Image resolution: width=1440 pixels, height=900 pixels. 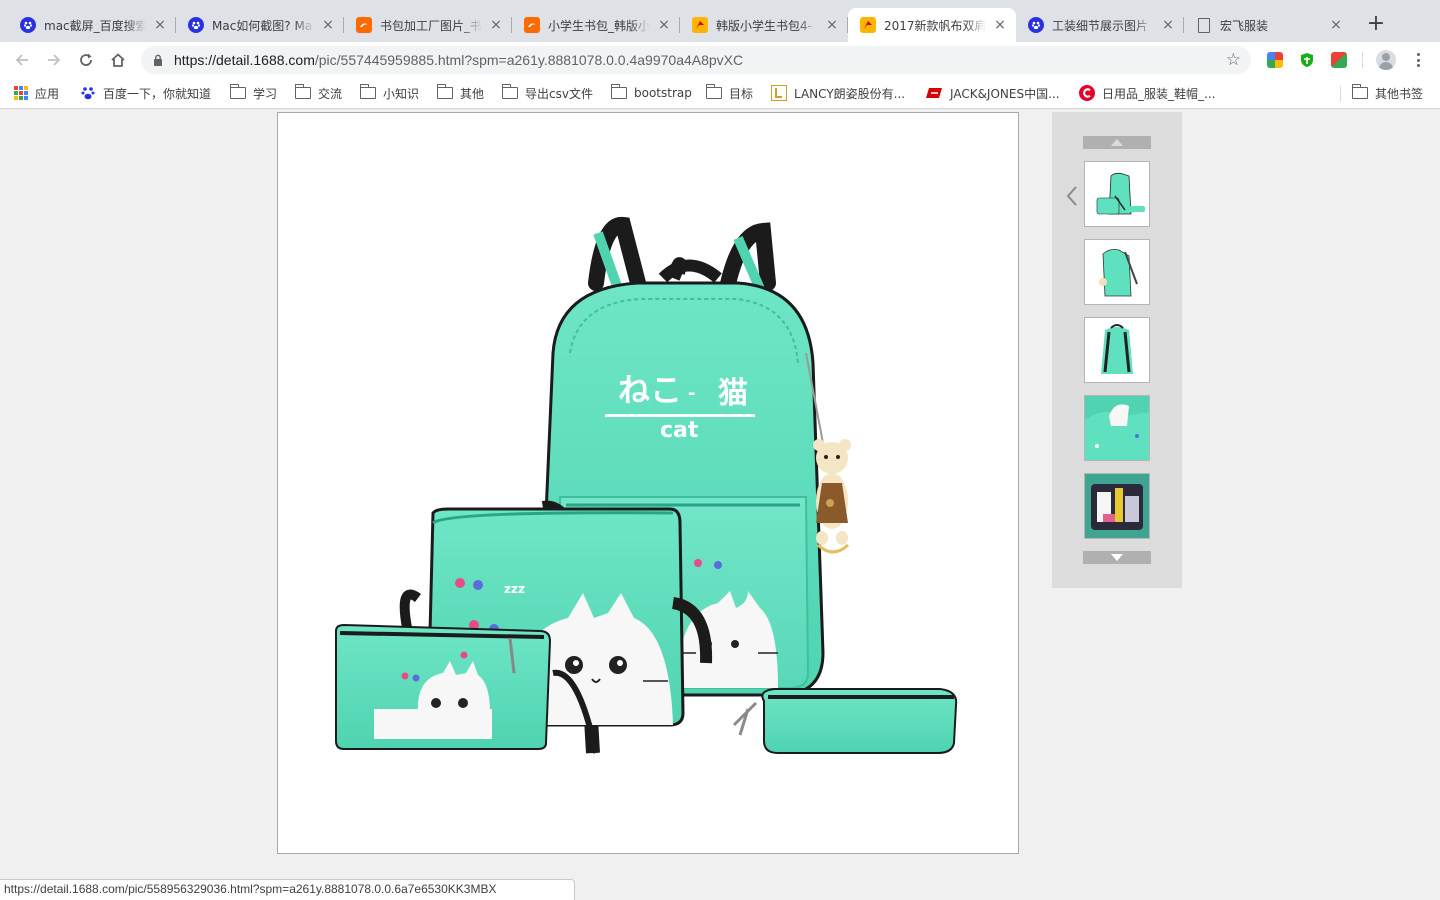 I want to click on bookmark-baidu: 百度一下，你就知道, so click(x=145, y=93).